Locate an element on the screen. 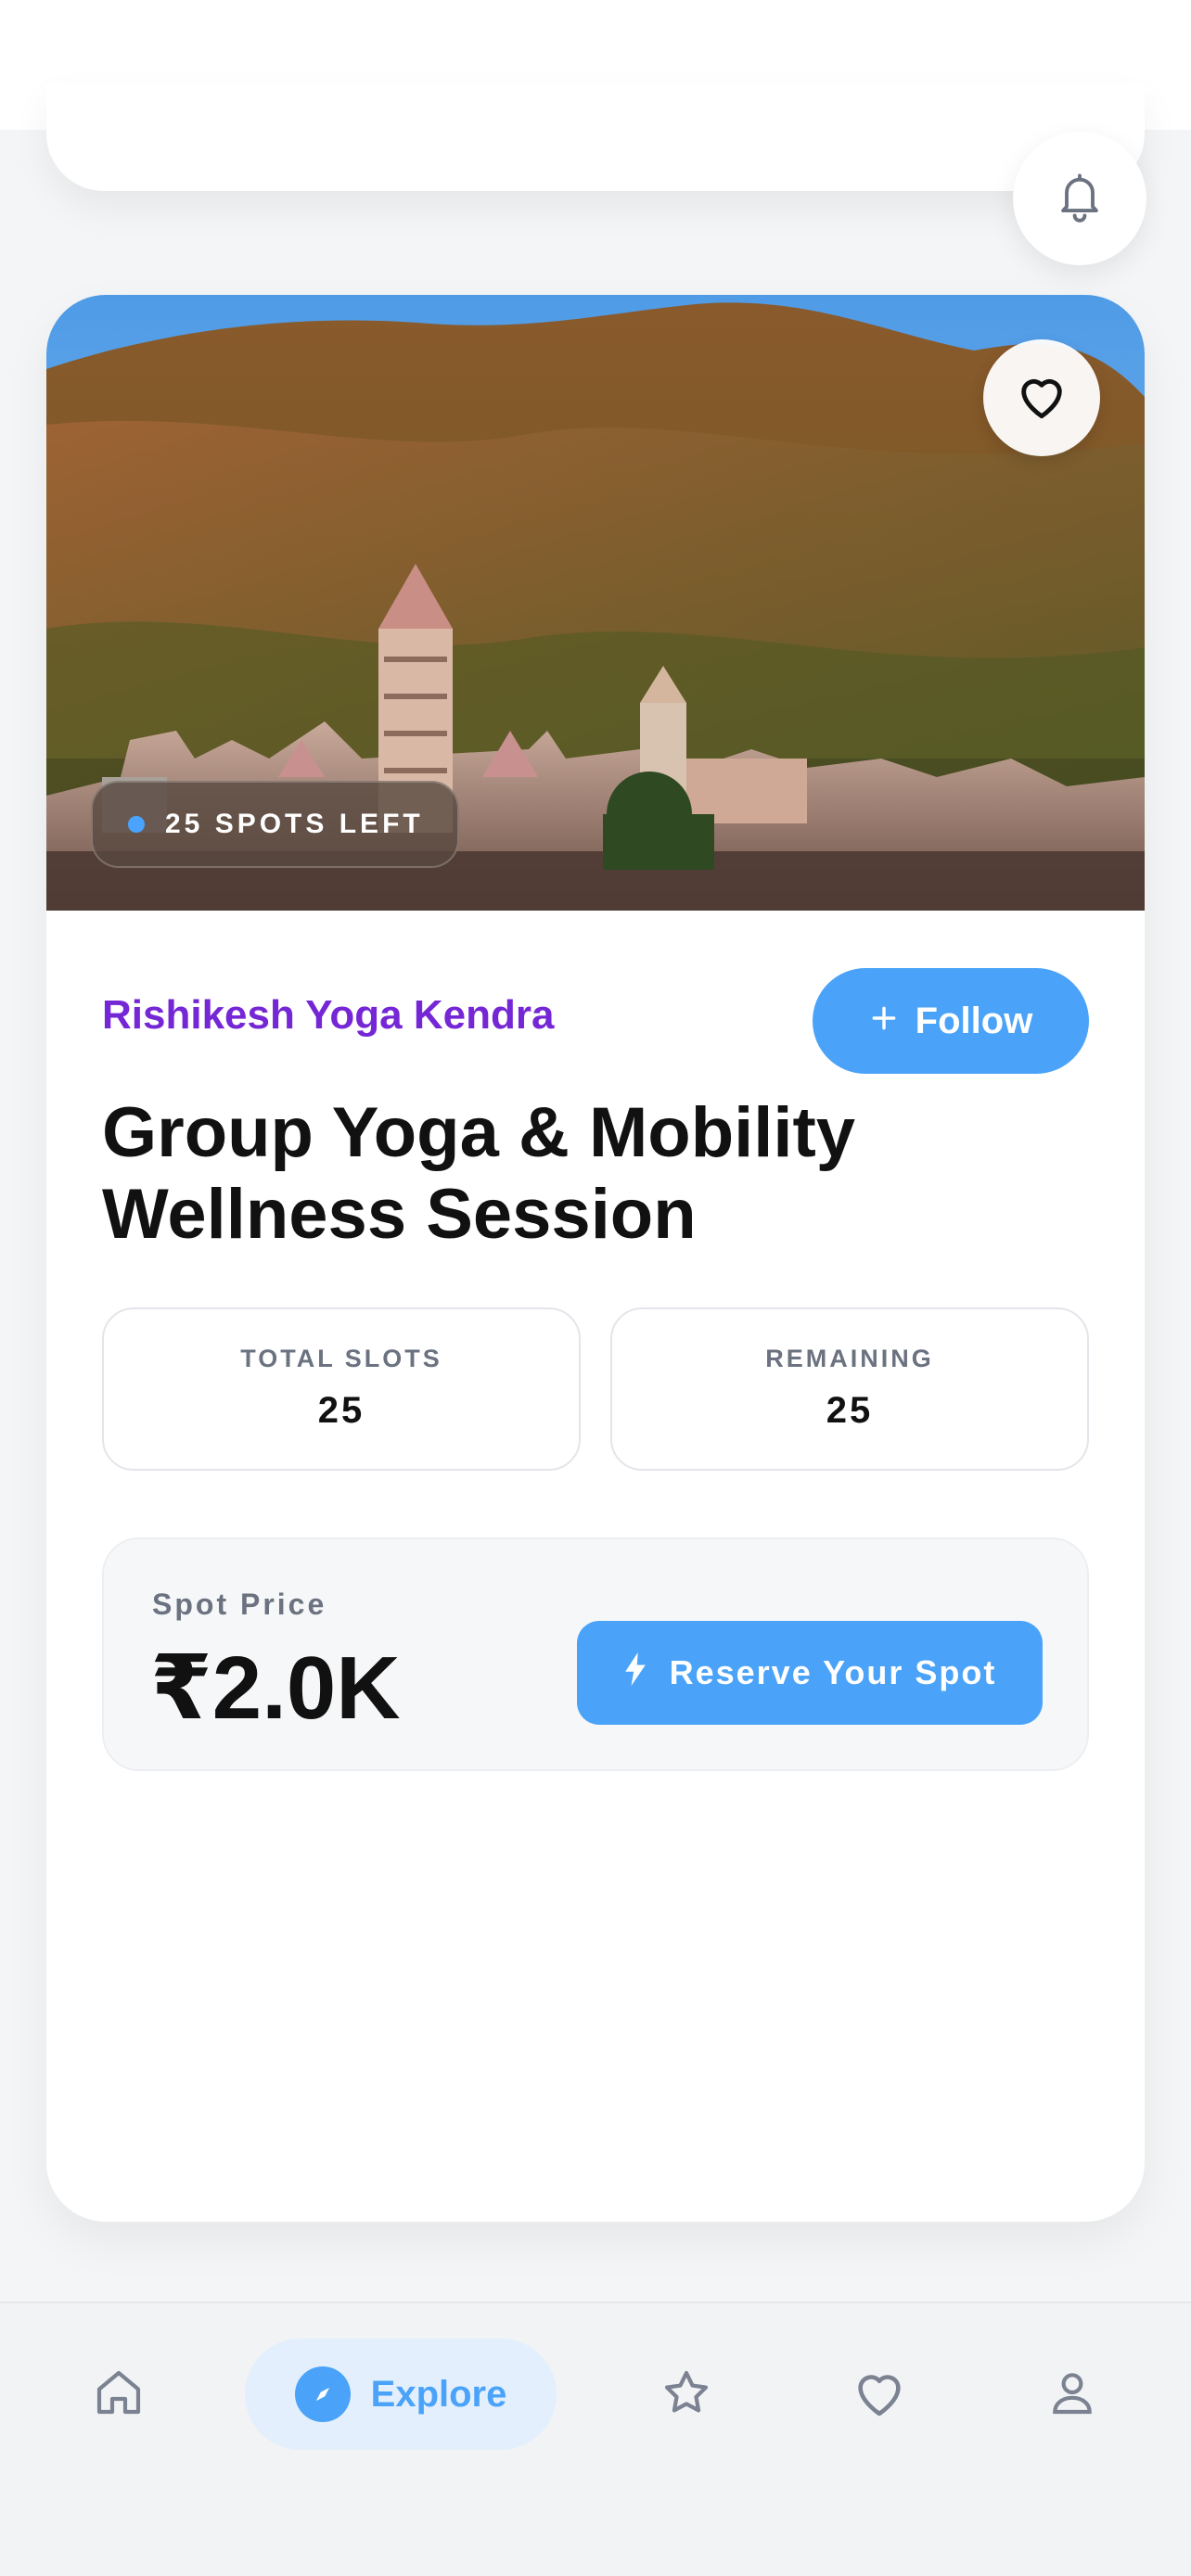  follow-label: Follow is located at coordinates (974, 1020).